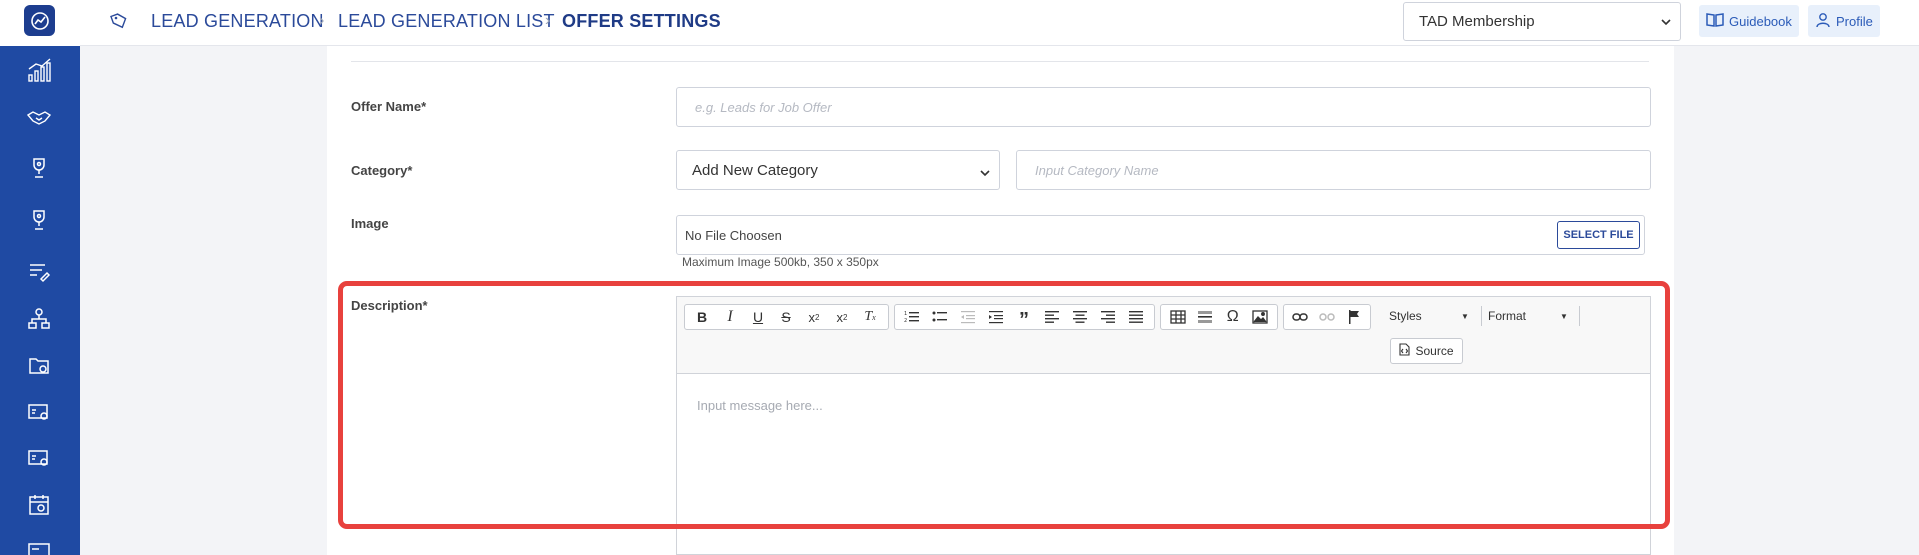 This screenshot has height=555, width=1919. What do you see at coordinates (389, 106) in the screenshot?
I see `offer-name-label: Offer Name*` at bounding box center [389, 106].